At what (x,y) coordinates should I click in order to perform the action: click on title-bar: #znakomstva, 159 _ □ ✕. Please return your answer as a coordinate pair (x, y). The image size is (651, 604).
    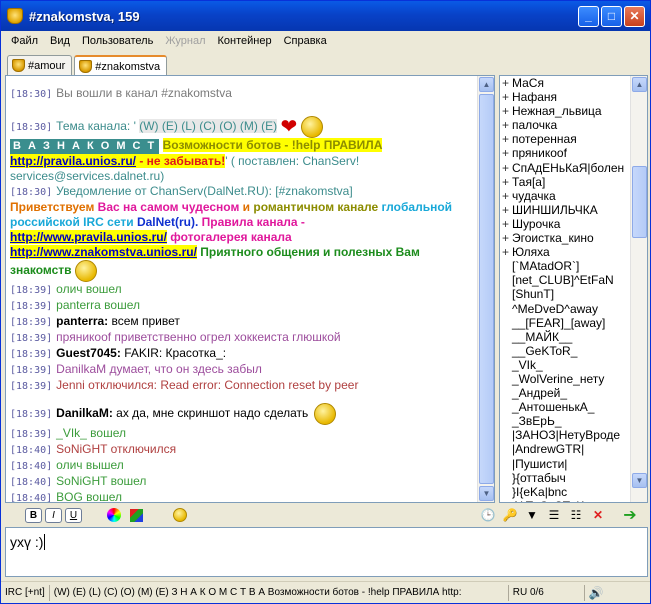
    Looking at the image, I should click on (325, 16).